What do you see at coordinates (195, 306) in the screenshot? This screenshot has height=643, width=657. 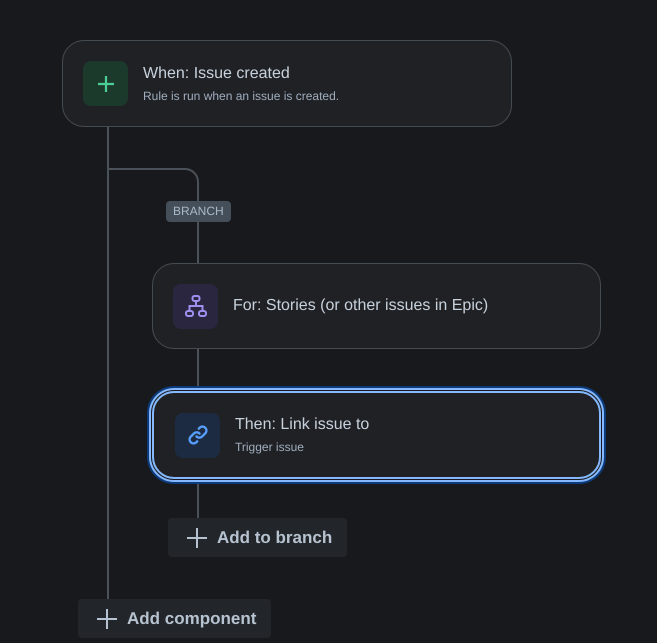 I see `hierarchy-icon` at bounding box center [195, 306].